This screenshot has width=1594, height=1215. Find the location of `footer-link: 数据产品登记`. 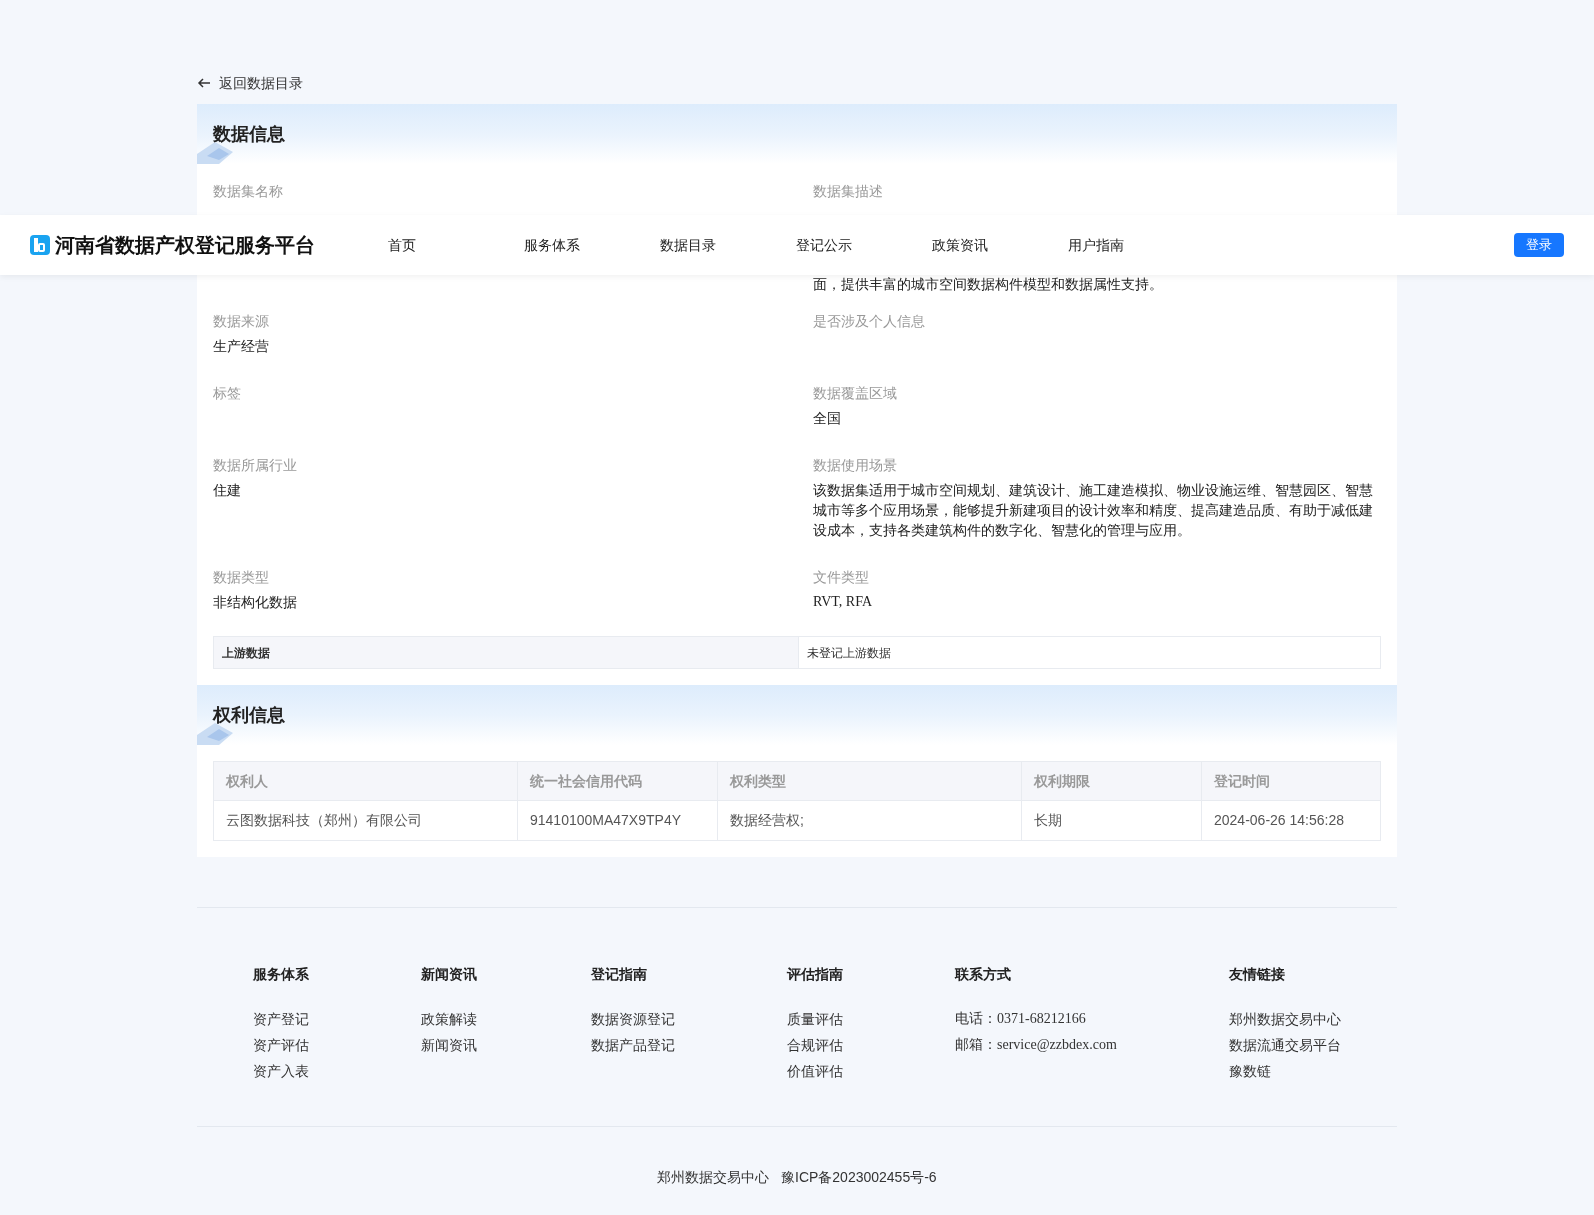

footer-link: 数据产品登记 is located at coordinates (689, 1045).